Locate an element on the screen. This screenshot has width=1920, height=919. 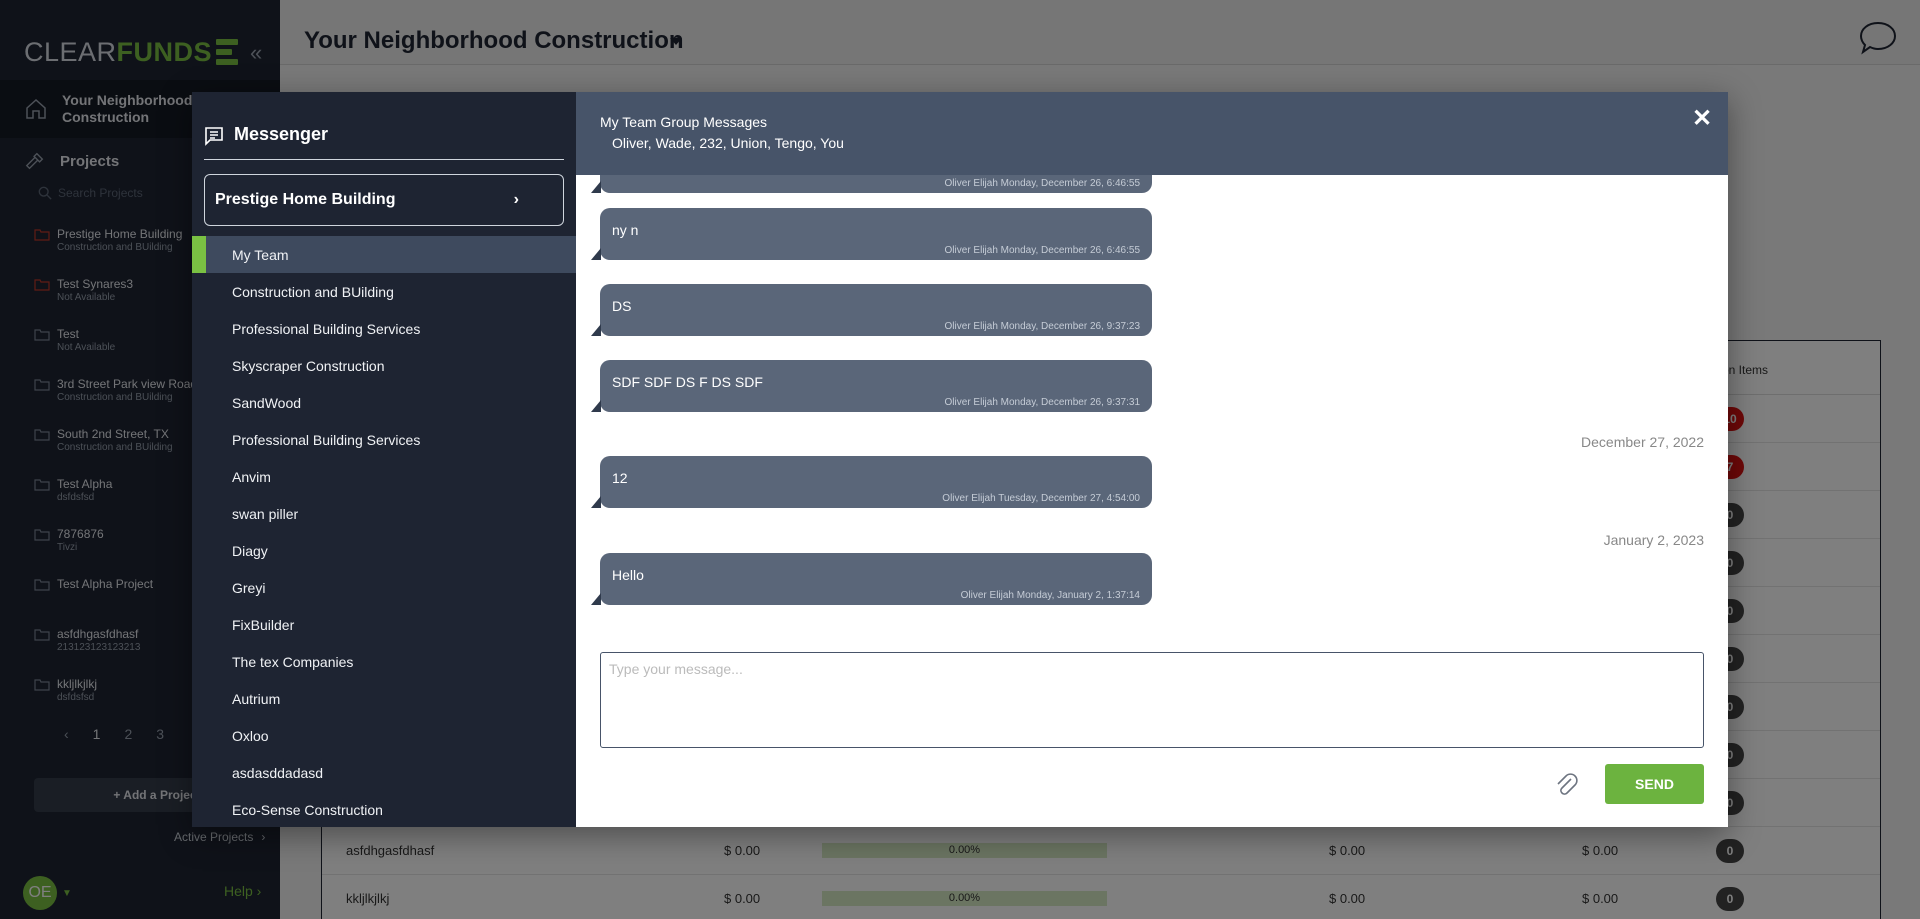
channel-item: Diagy is located at coordinates (384, 550).